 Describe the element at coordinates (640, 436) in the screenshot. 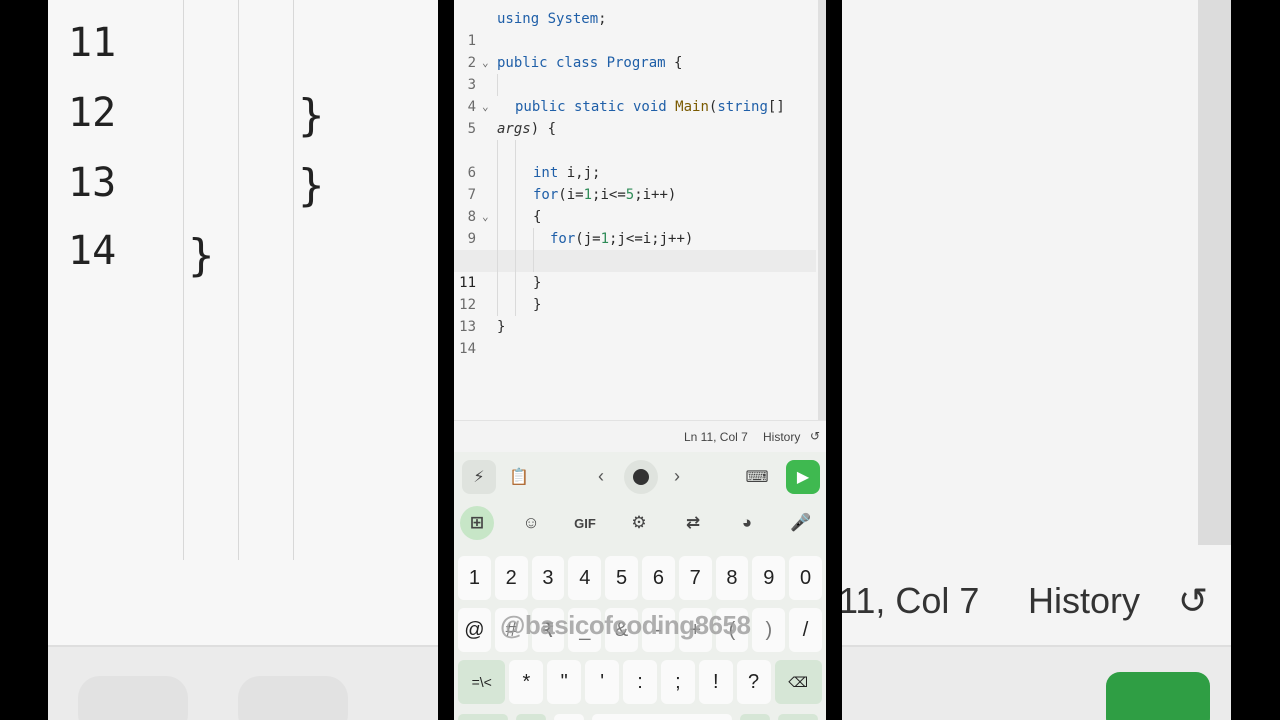

I see `status-bar: Ln 11, Col 7 History ↺` at that location.